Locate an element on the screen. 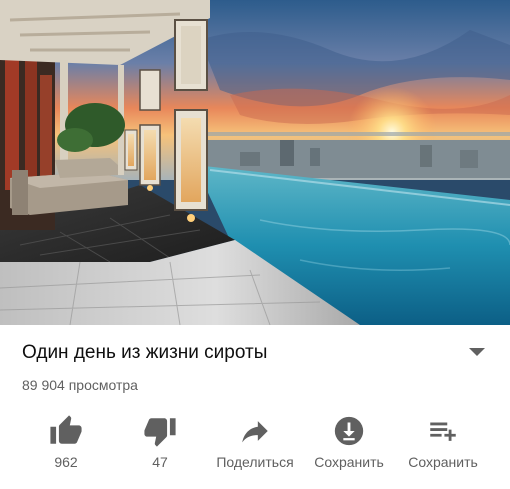  expand-description-icon is located at coordinates (477, 352).